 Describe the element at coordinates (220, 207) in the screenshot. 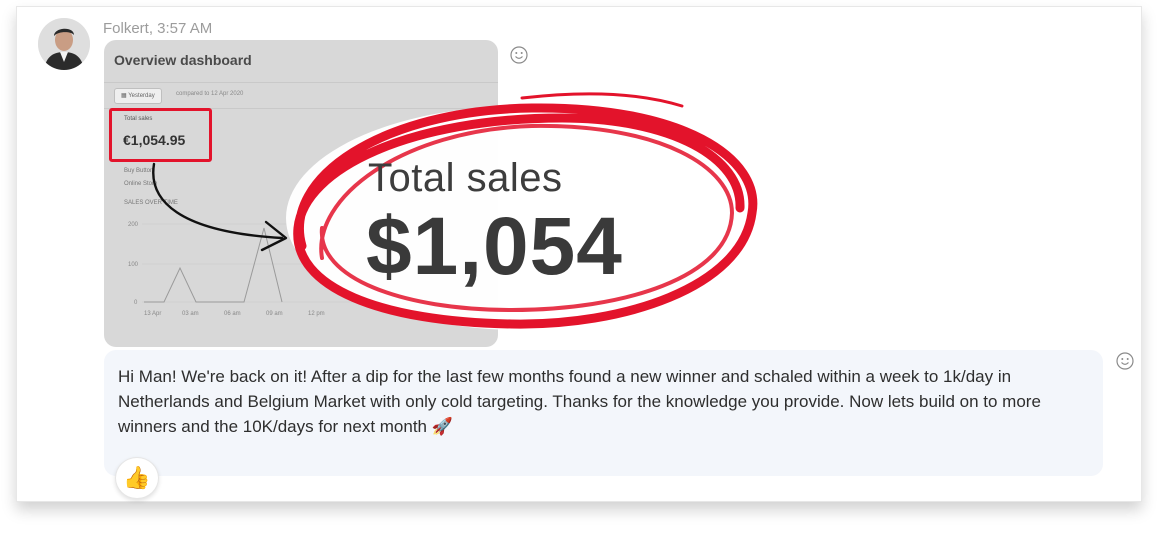

I see `arrow-annotation` at that location.